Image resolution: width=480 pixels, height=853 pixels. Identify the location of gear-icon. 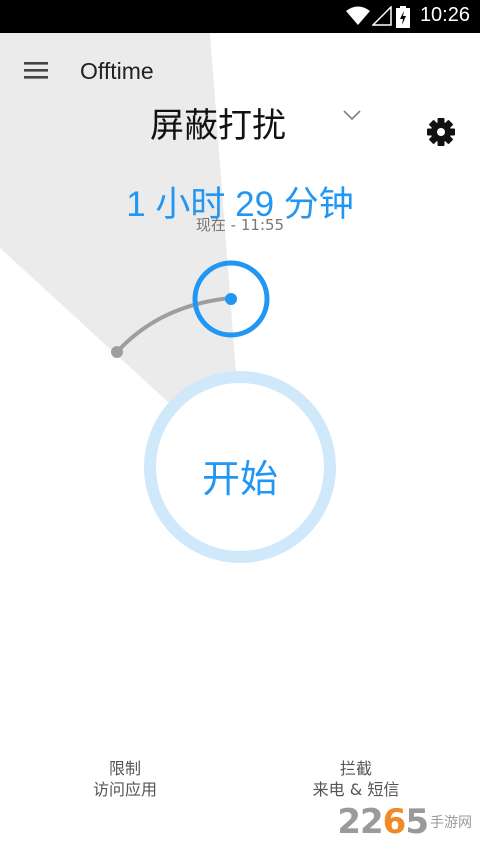
(441, 132).